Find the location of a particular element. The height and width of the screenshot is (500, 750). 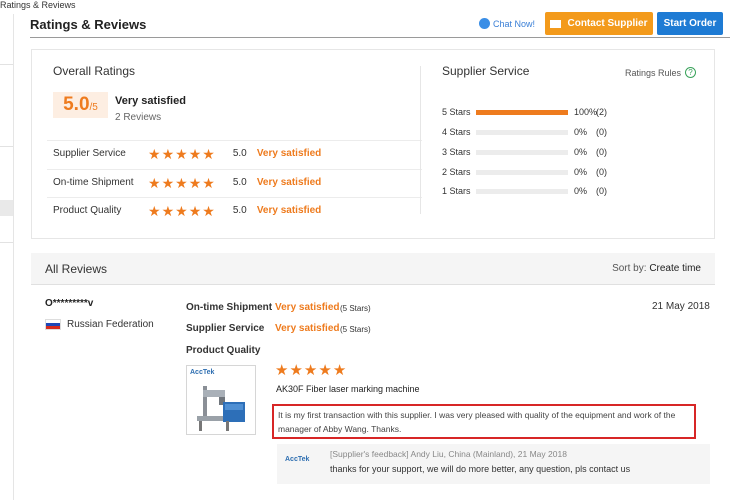

all-reviews-header: All Reviews Sort by: Create time is located at coordinates (373, 269).